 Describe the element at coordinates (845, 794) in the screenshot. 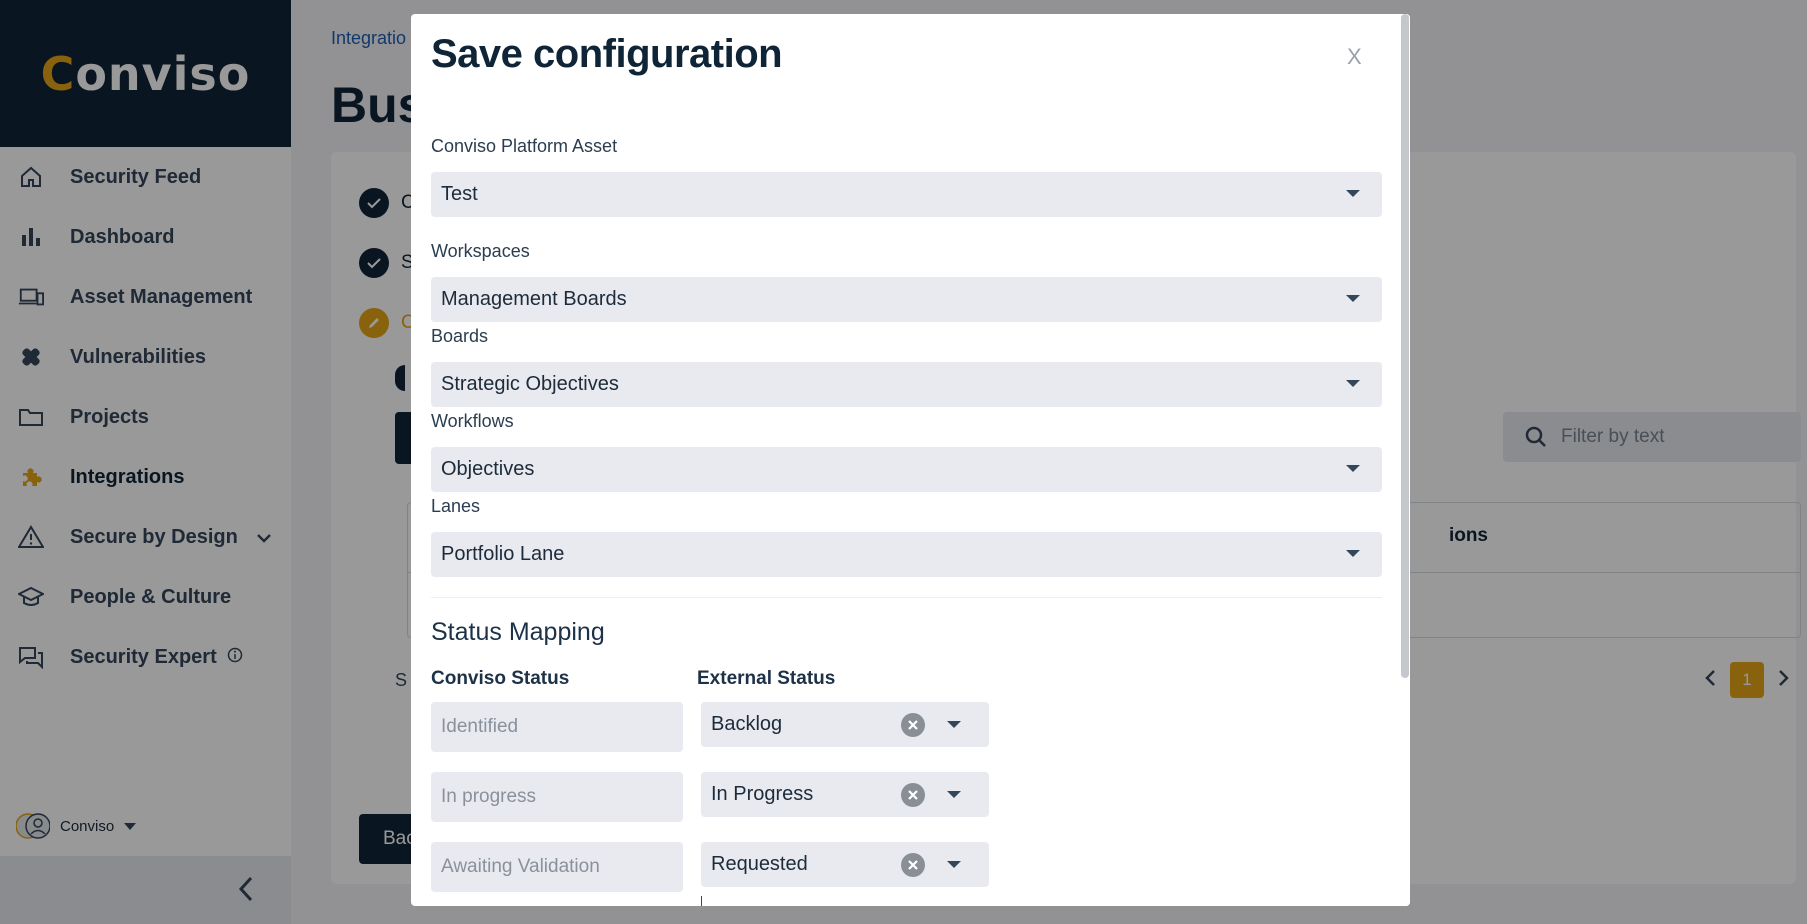

I see `external-status-select: In Progress` at that location.